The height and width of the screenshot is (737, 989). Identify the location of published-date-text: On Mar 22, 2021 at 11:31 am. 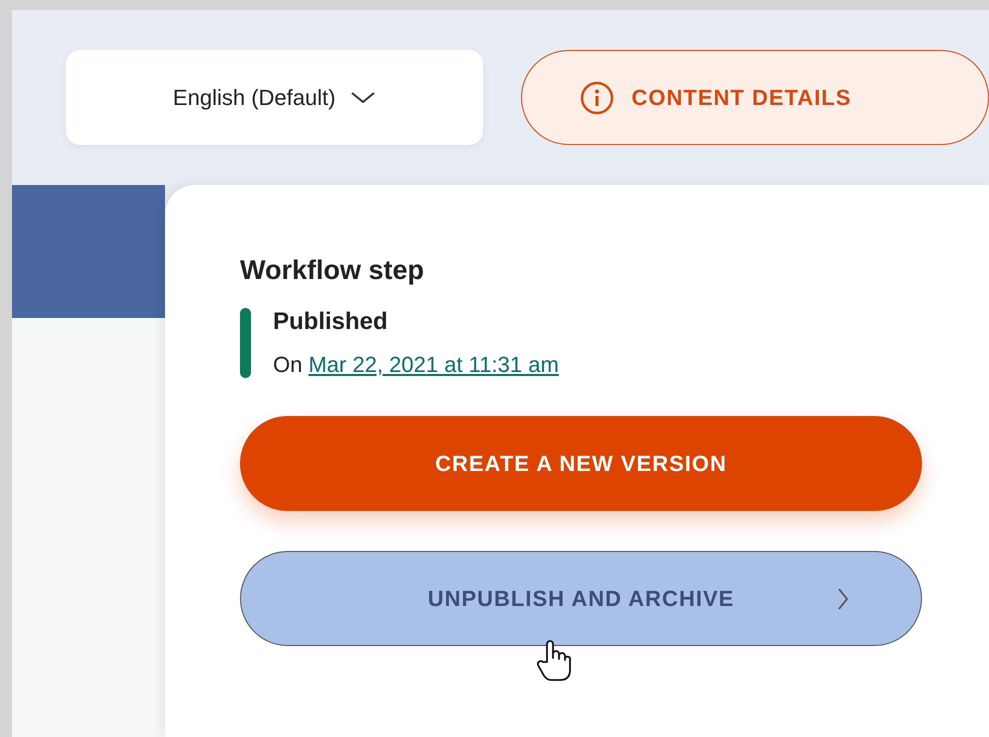
(416, 365).